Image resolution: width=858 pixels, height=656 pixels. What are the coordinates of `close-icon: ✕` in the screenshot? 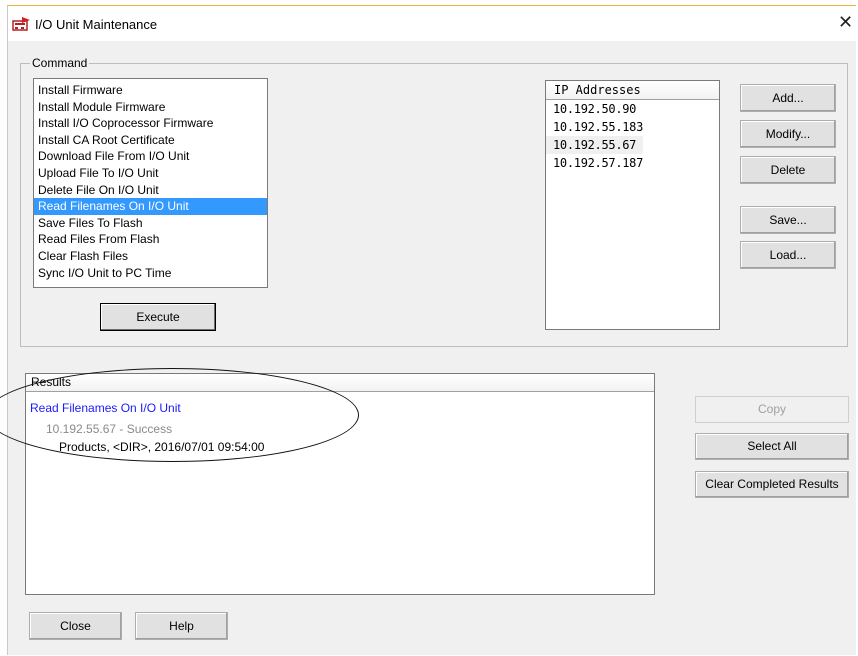 It's located at (845, 22).